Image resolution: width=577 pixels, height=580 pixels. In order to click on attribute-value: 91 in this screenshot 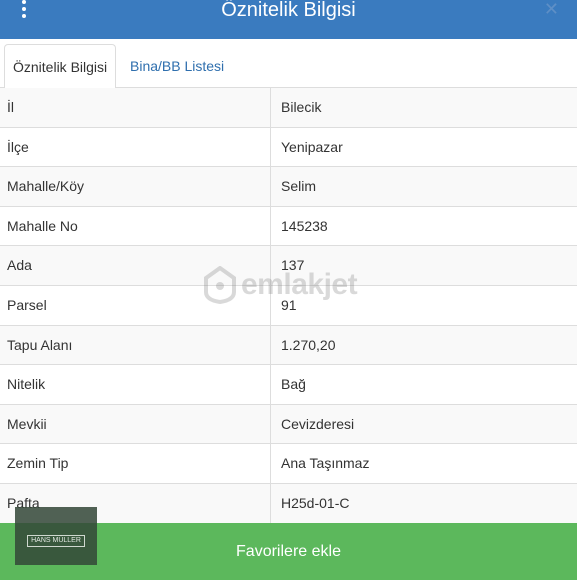, I will do `click(289, 304)`.